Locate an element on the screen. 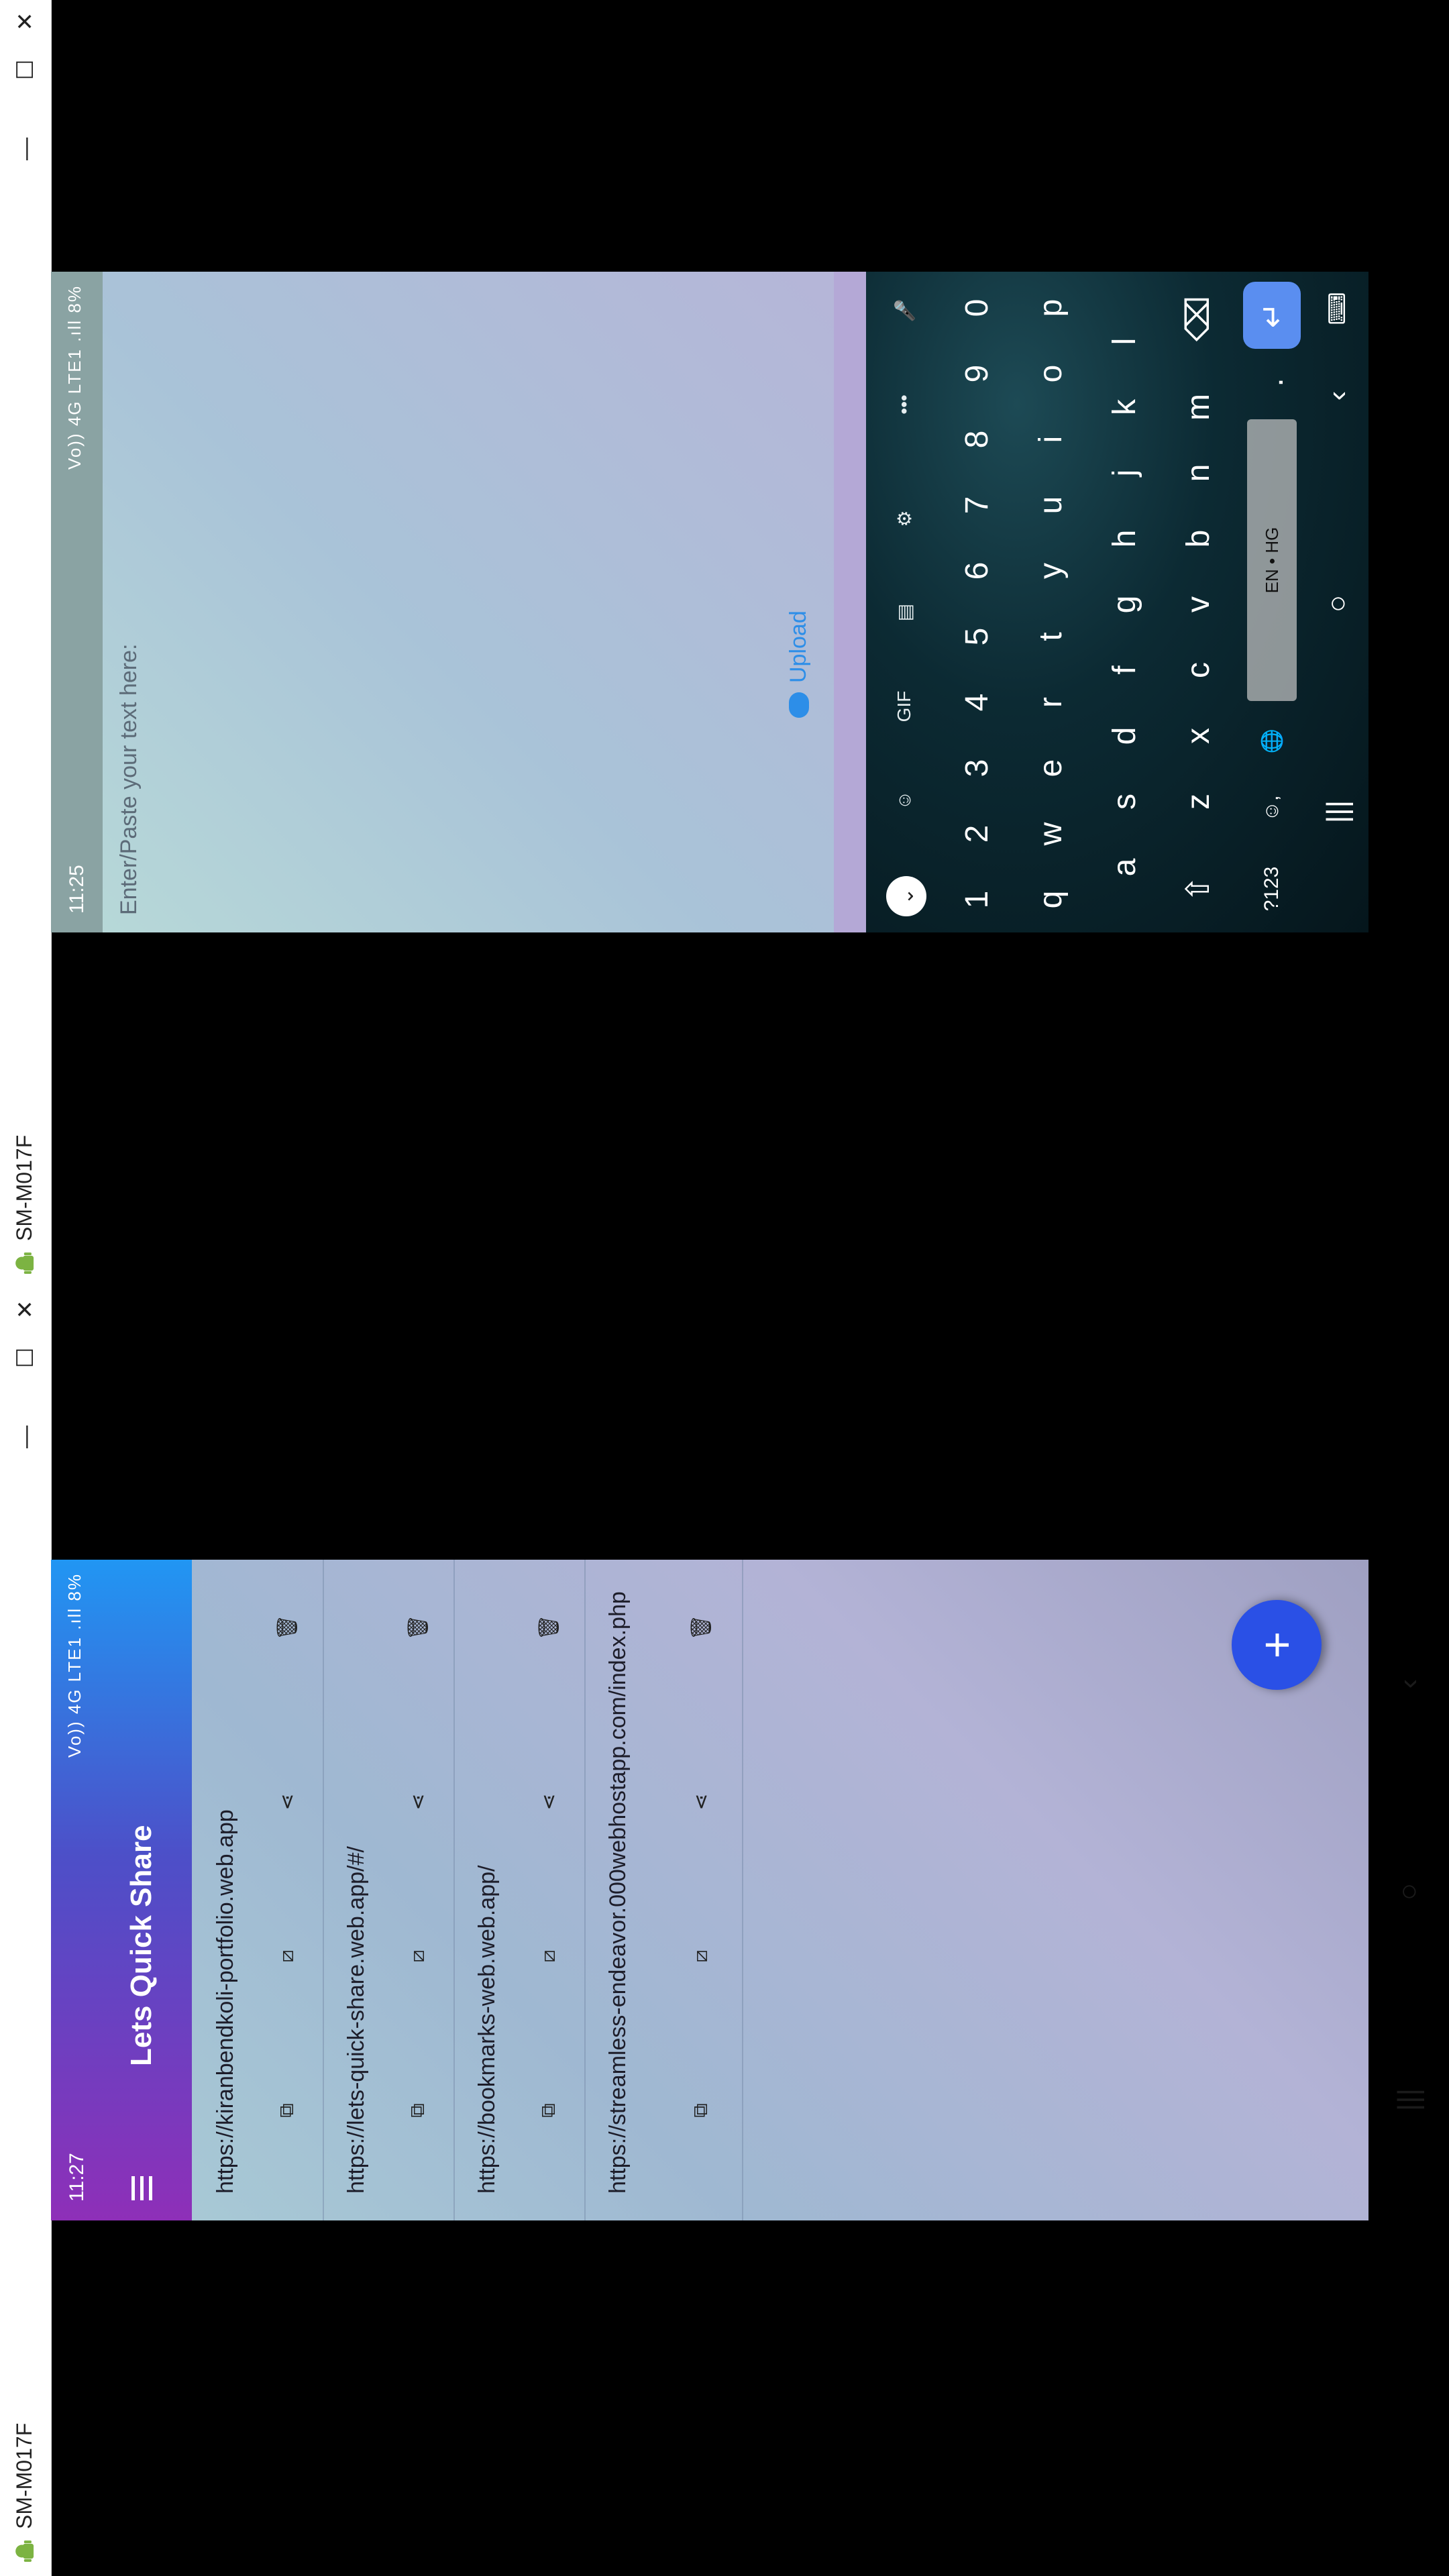  key-q: q is located at coordinates (1050, 899).